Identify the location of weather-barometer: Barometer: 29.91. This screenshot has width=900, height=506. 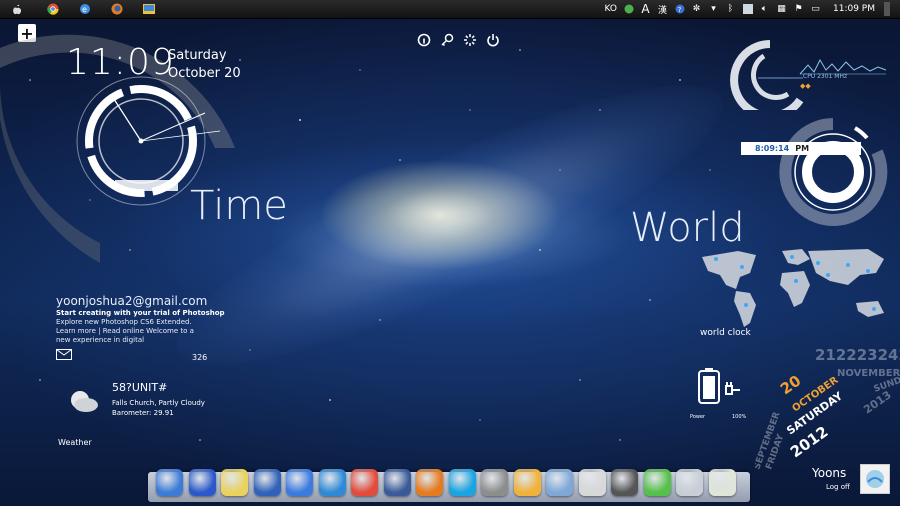
(143, 413).